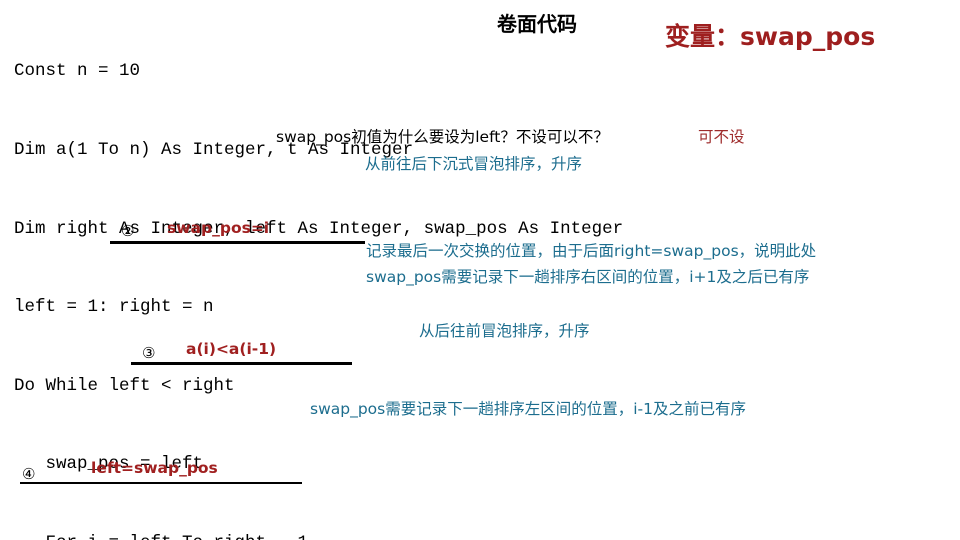 Image resolution: width=960 pixels, height=540 pixels. What do you see at coordinates (588, 277) in the screenshot?
I see `annotation-record-last-swap-line2: swap_pos需要记录下一趟排序右区间的位置，i+1及之后已有序` at bounding box center [588, 277].